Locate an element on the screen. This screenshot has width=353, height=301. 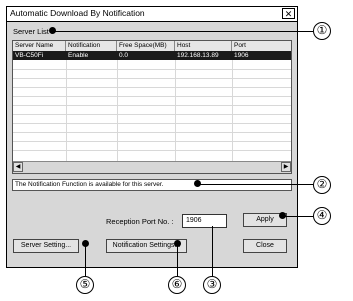
cell-host: 192.168.13.89 is located at coordinates (198, 55).